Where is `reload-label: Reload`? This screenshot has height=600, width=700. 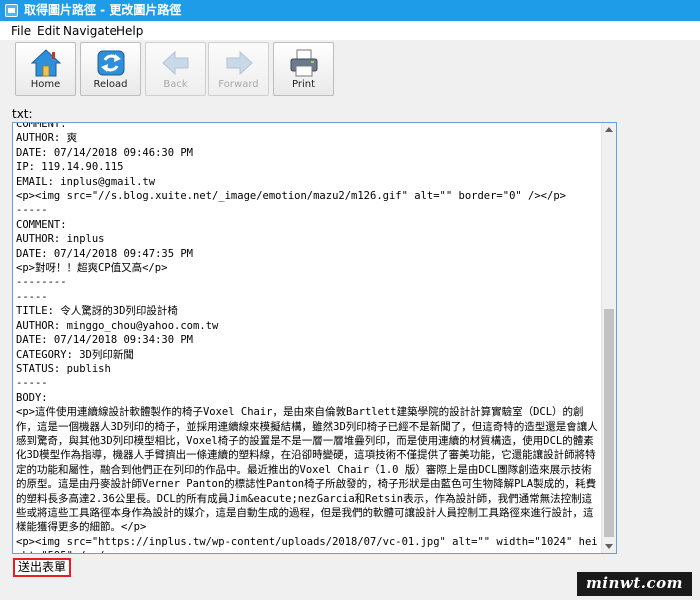 reload-label: Reload is located at coordinates (110, 84).